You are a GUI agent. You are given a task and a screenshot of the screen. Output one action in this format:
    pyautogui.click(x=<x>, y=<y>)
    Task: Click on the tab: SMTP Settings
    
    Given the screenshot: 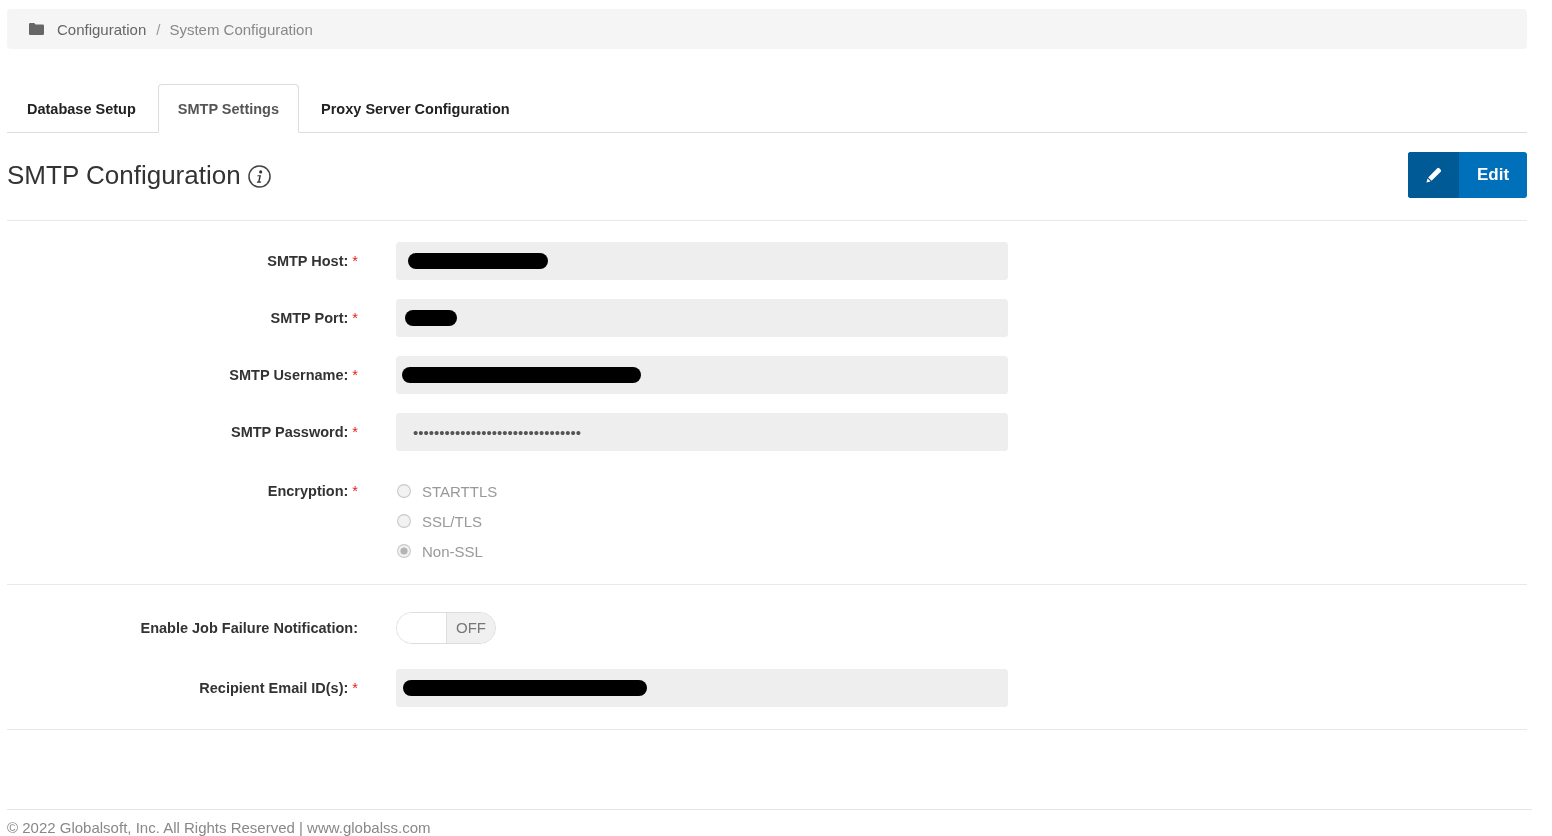 What is the action you would take?
    pyautogui.click(x=228, y=108)
    